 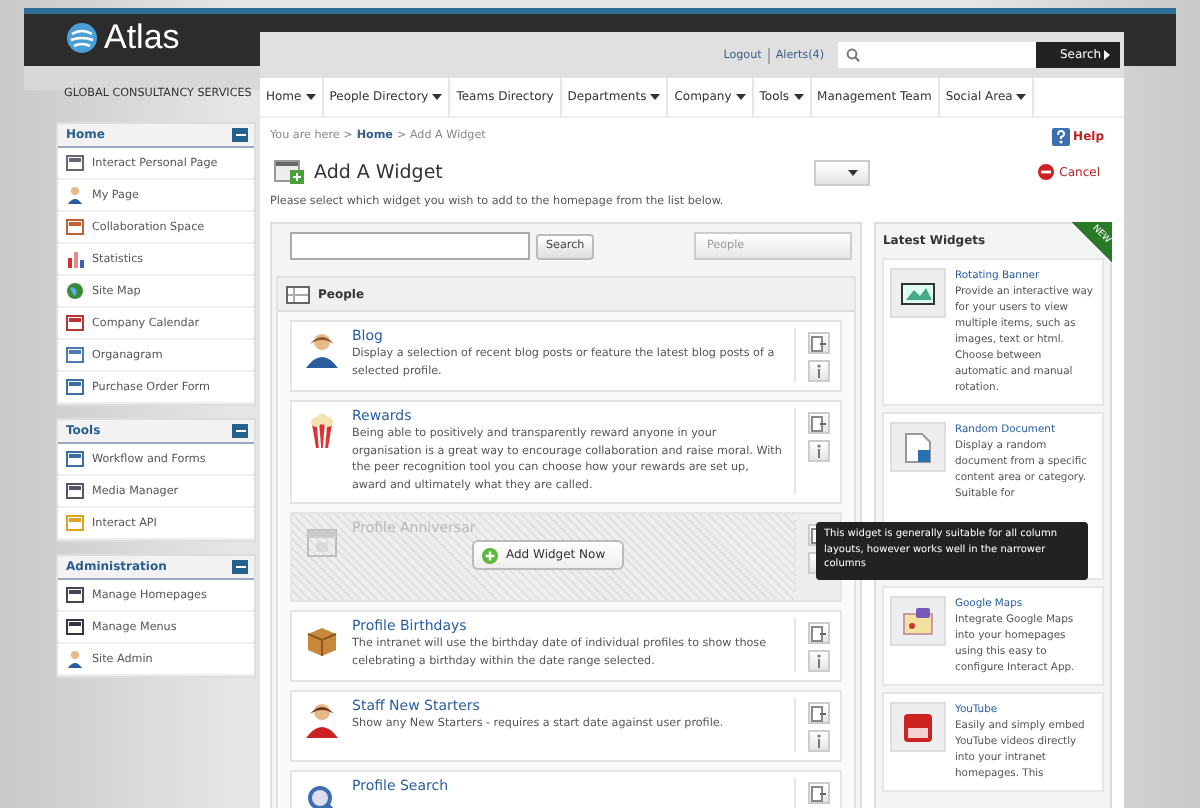 I want to click on brand-name: Atlas, so click(x=142, y=38).